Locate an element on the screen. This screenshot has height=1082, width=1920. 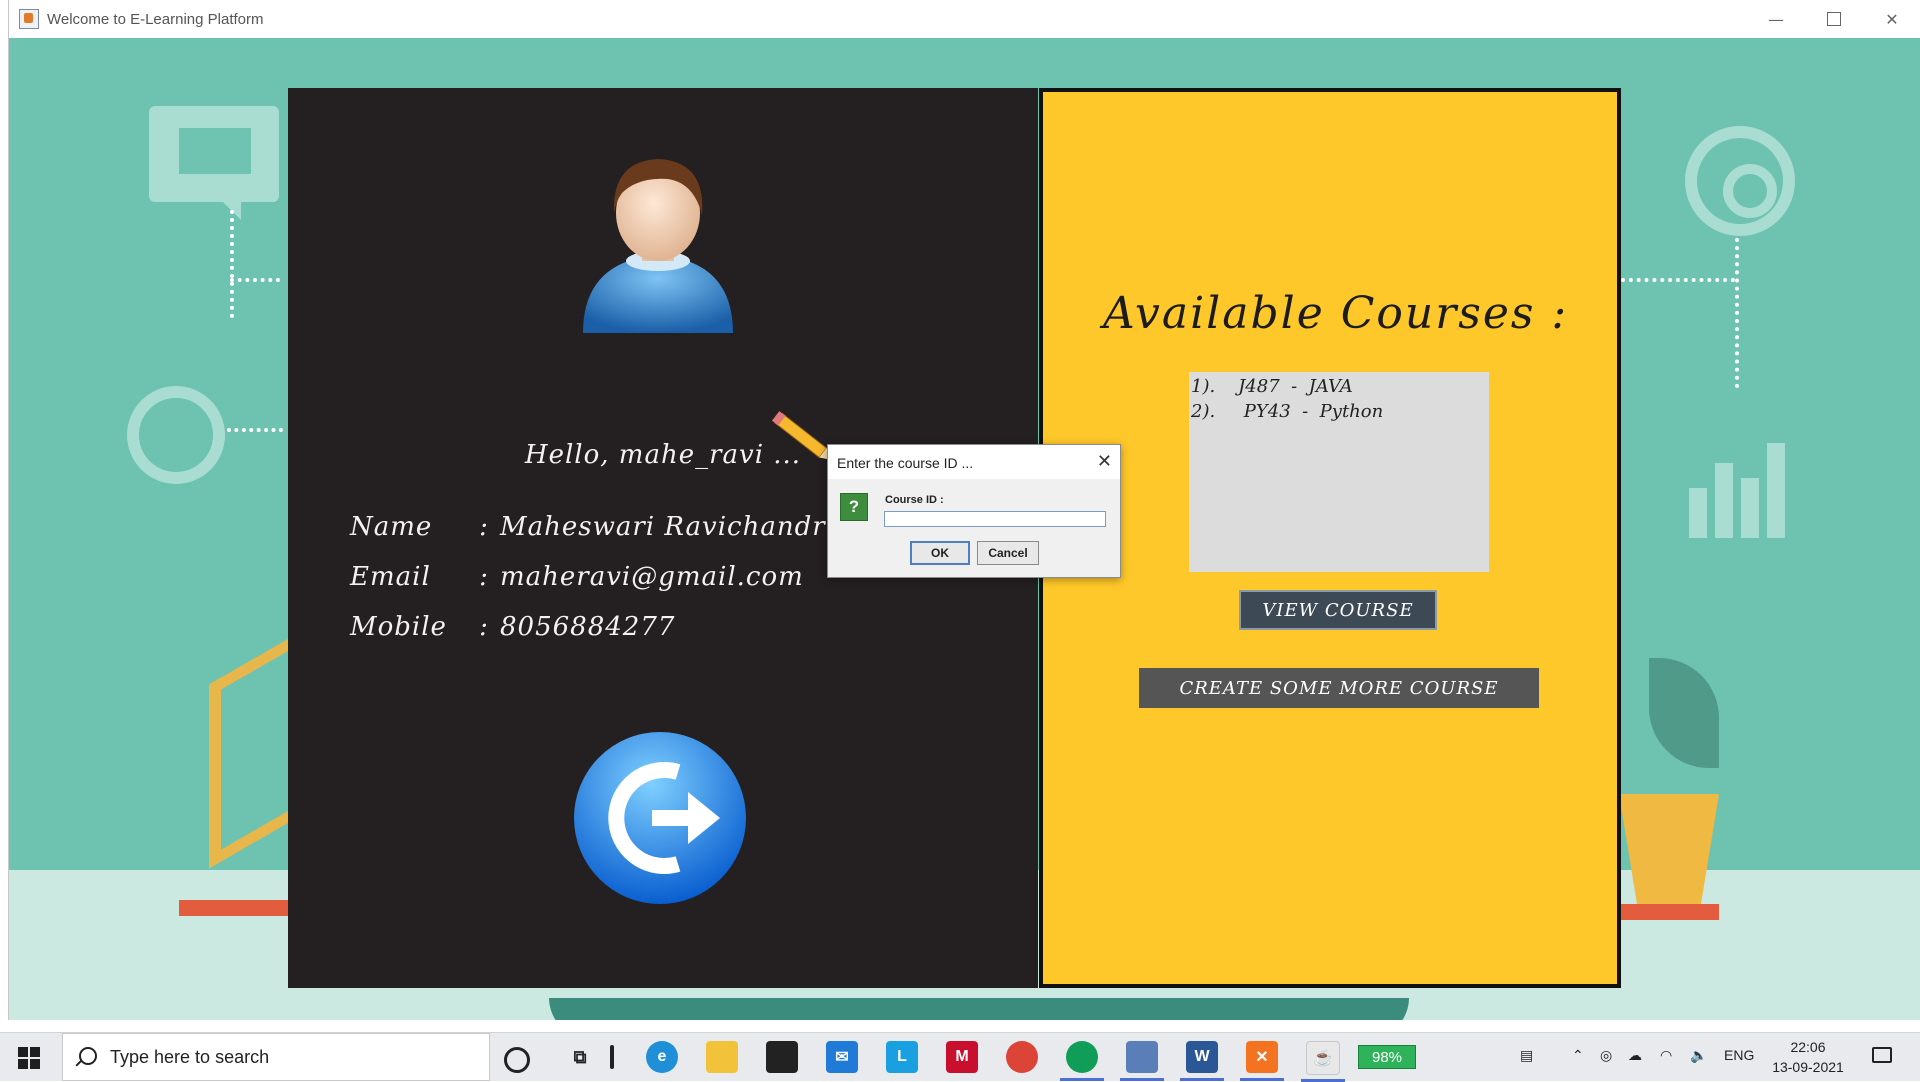
title-bar: Welcome to E-Learning Platform — ✕ is located at coordinates (964, 19).